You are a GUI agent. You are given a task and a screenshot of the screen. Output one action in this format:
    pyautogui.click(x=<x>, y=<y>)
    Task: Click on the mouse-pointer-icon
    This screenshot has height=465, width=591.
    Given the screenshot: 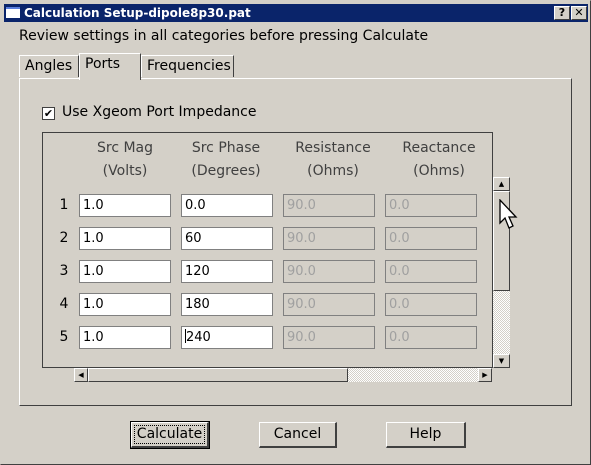 What is the action you would take?
    pyautogui.click(x=508, y=214)
    